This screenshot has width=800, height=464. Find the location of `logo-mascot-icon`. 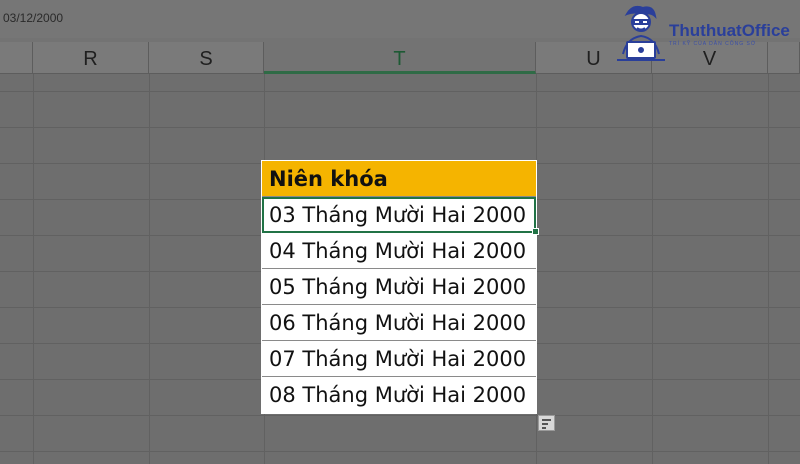

logo-mascot-icon is located at coordinates (641, 33).